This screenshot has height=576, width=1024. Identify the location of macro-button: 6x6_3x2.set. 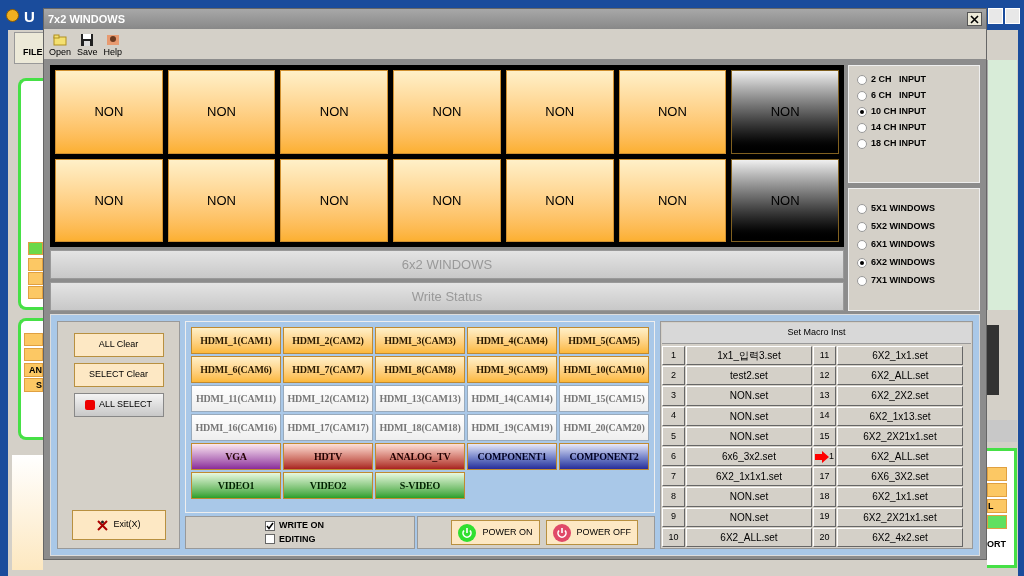
(749, 457).